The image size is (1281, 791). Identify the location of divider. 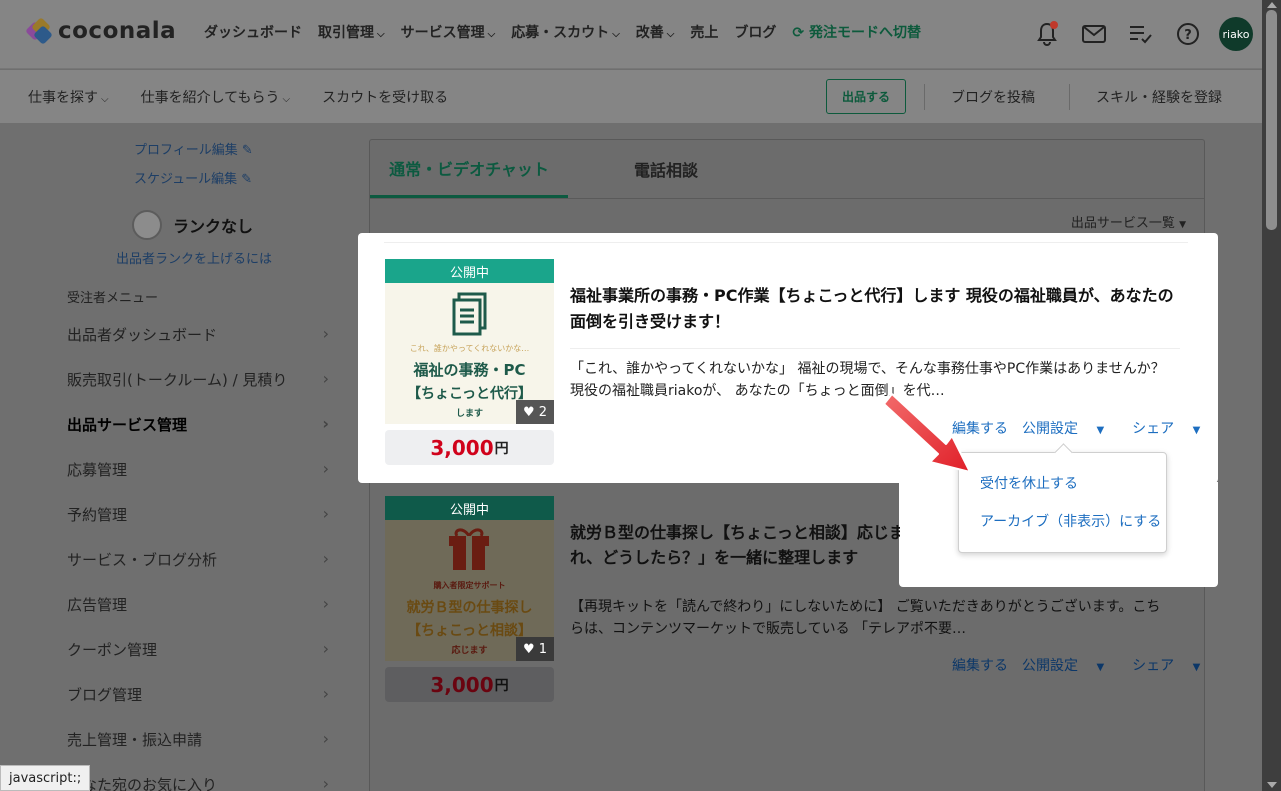
(924, 97).